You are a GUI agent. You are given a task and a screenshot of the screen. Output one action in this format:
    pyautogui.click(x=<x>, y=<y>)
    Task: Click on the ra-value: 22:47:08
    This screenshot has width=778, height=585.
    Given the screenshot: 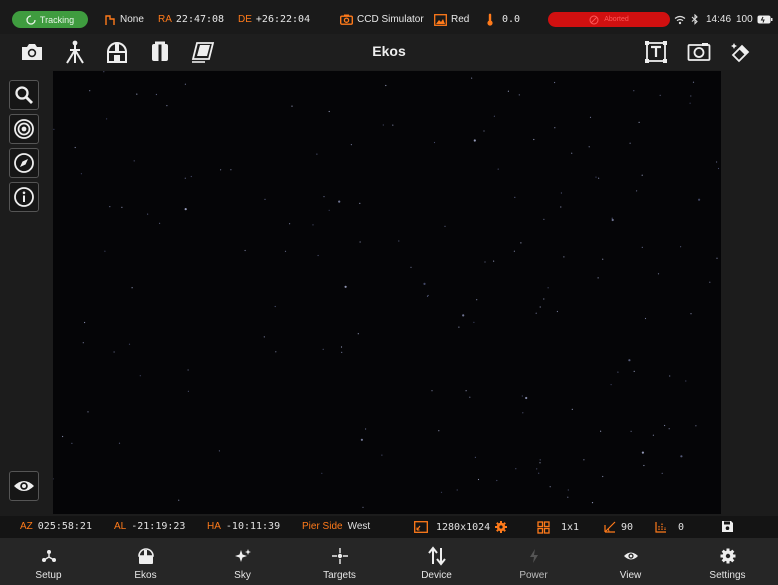 What is the action you would take?
    pyautogui.click(x=200, y=19)
    